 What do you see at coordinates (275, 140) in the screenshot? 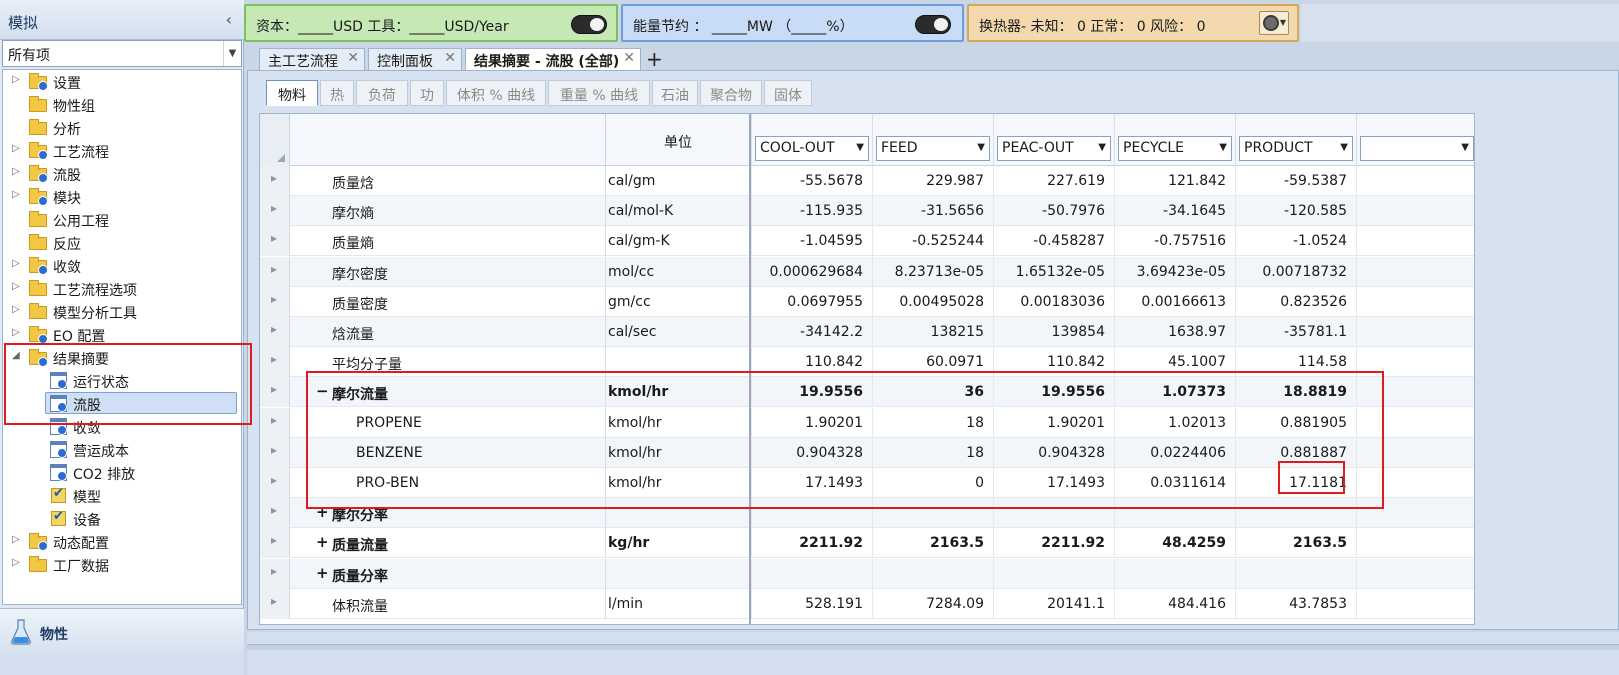
I see `grid-corner` at bounding box center [275, 140].